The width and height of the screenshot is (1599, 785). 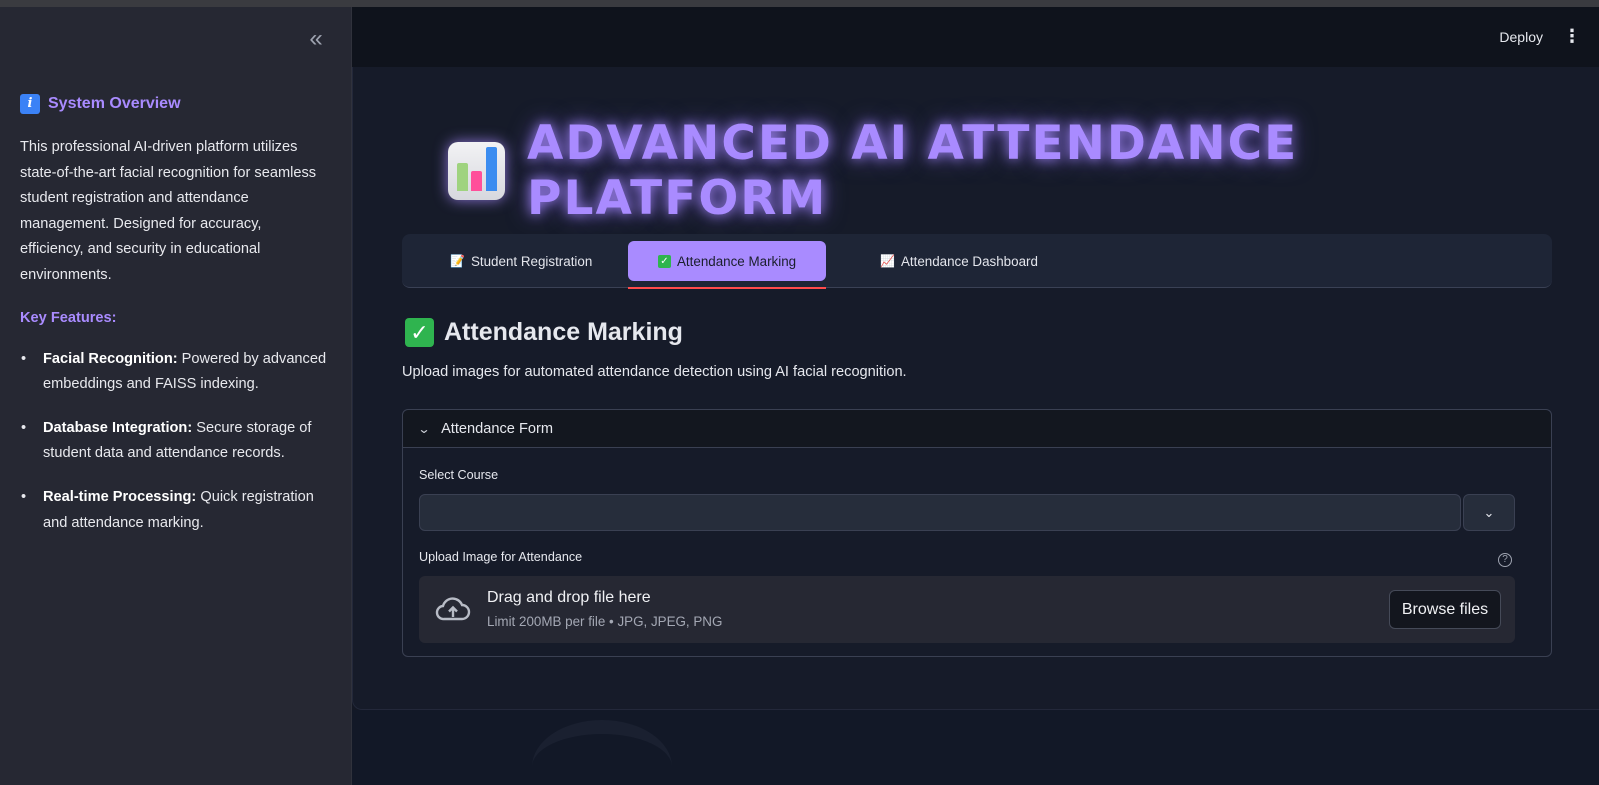 I want to click on bar-chart-icon, so click(x=477, y=171).